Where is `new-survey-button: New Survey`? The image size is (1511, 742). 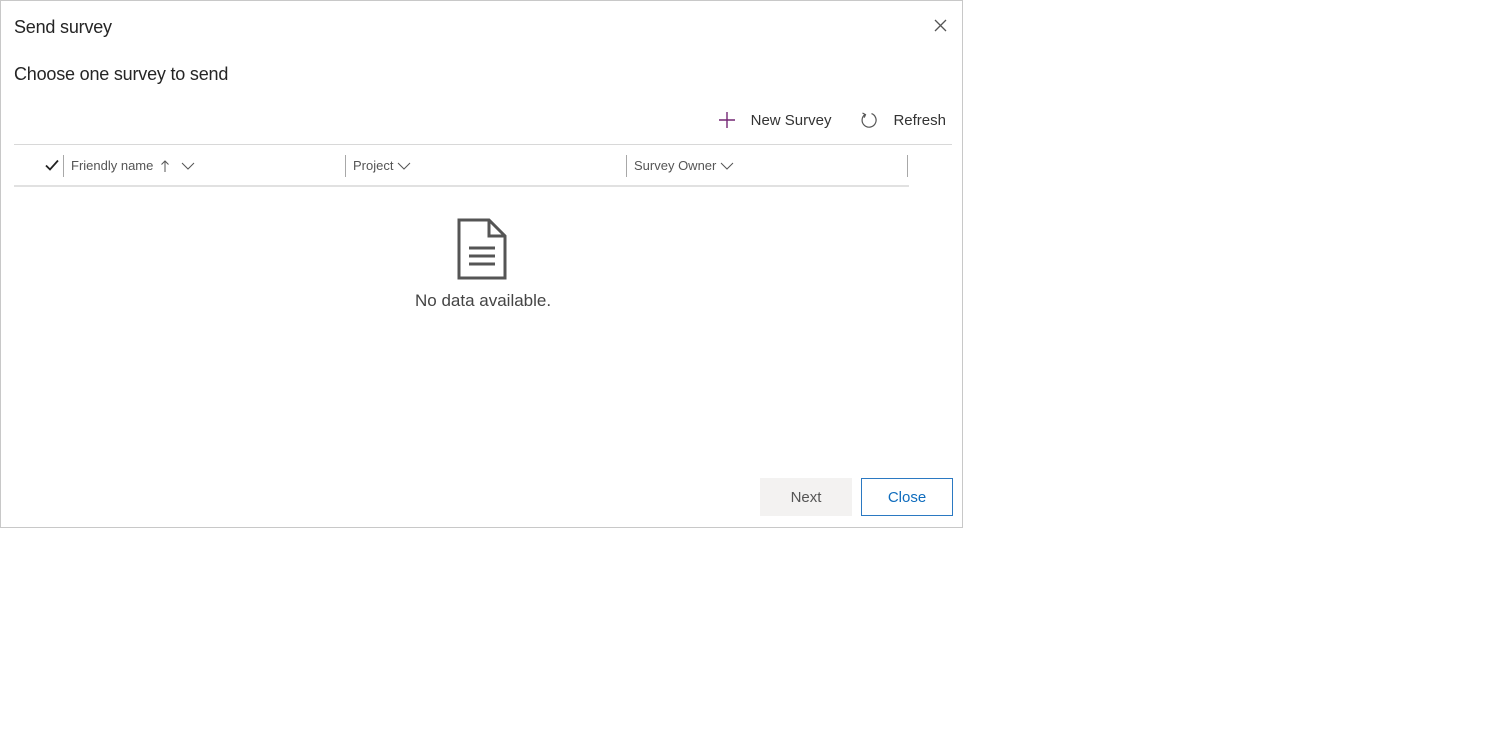
new-survey-button: New Survey is located at coordinates (774, 120).